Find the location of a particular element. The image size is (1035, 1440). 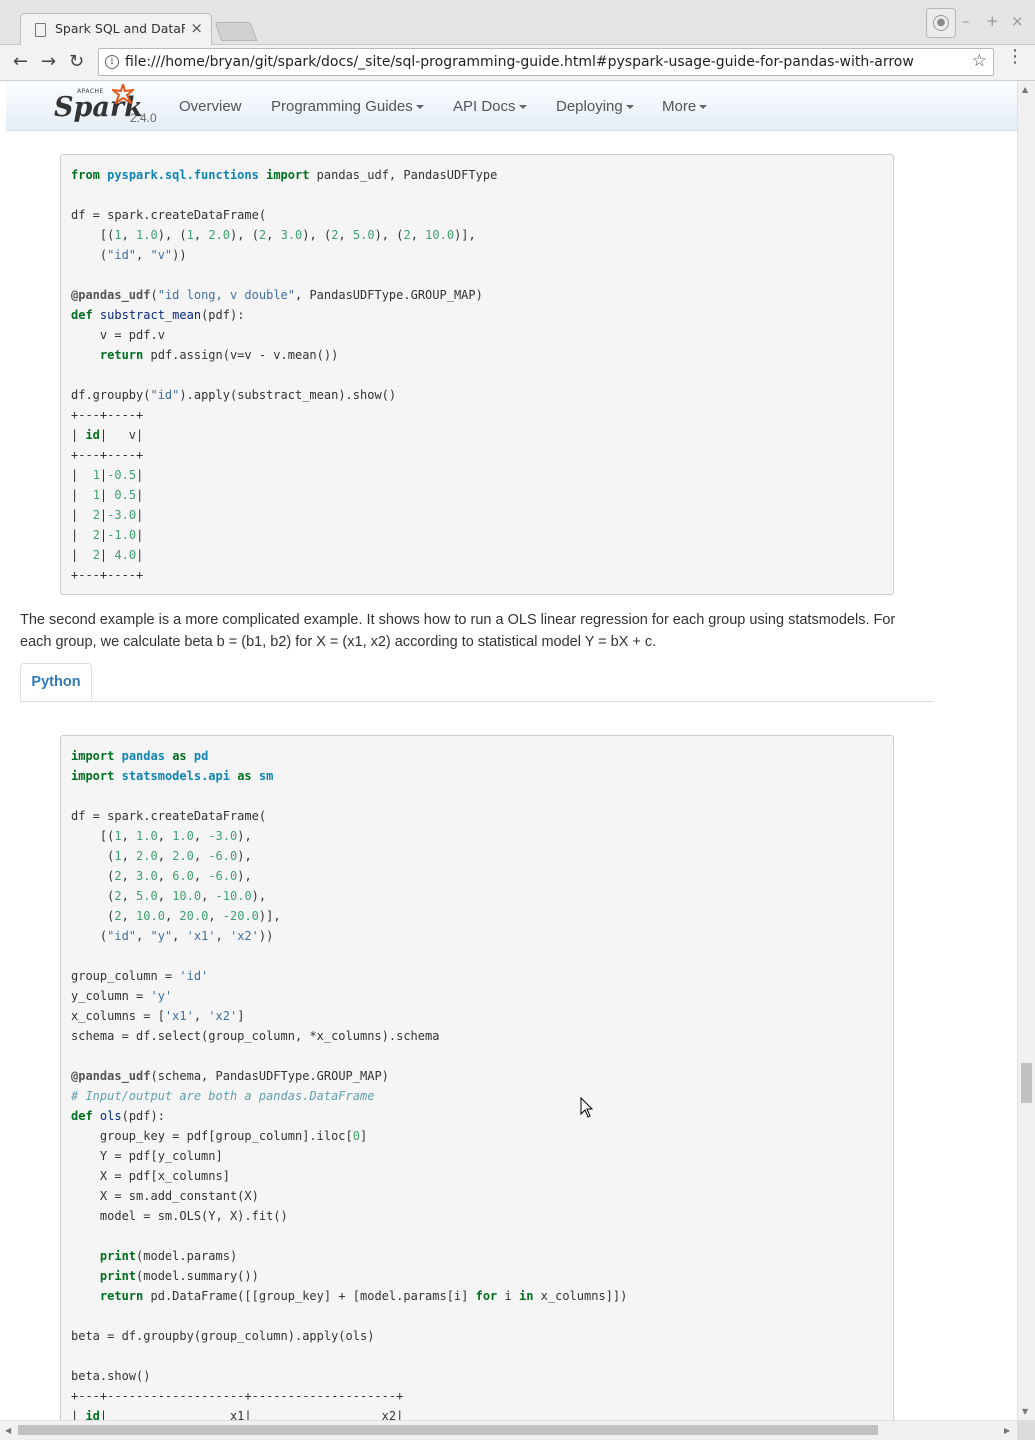

nav-api-docs-label: API Docs is located at coordinates (484, 106).